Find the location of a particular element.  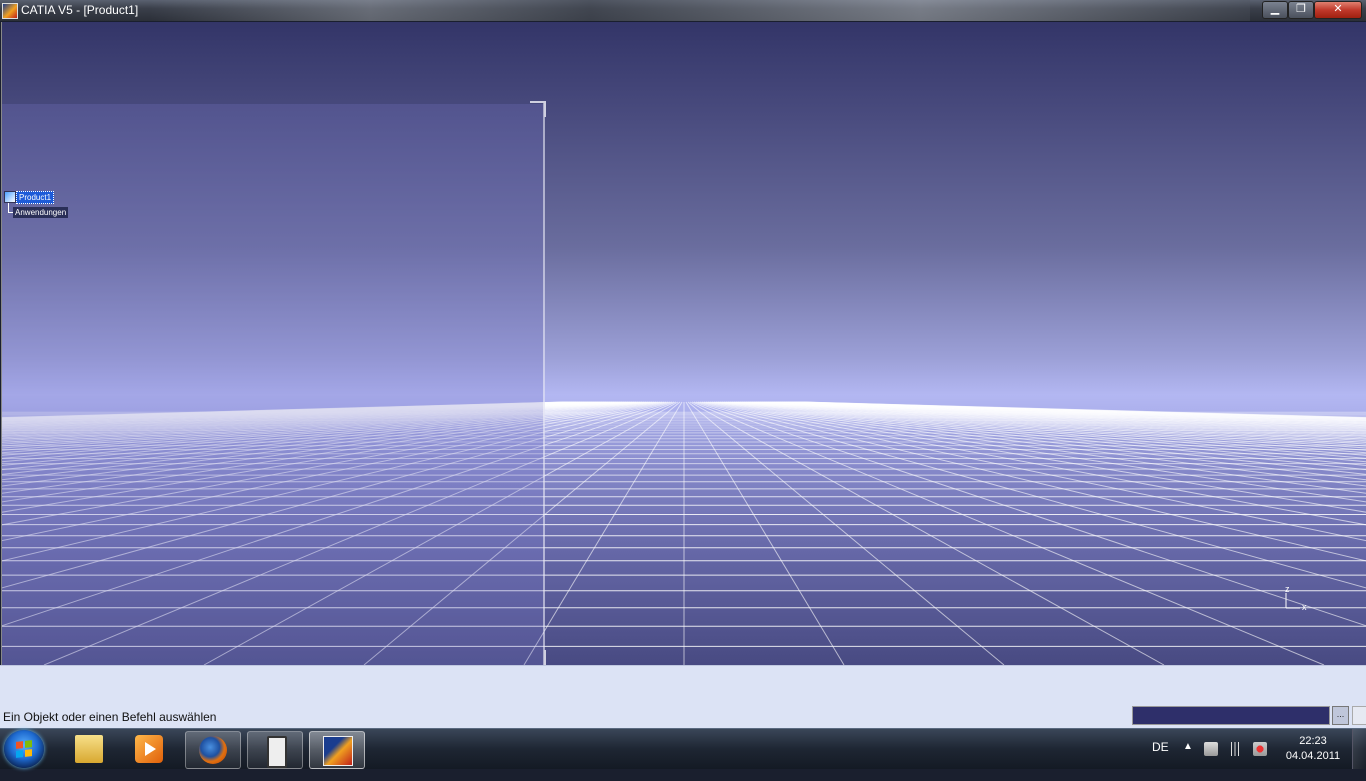

catia-icon is located at coordinates (338, 751).